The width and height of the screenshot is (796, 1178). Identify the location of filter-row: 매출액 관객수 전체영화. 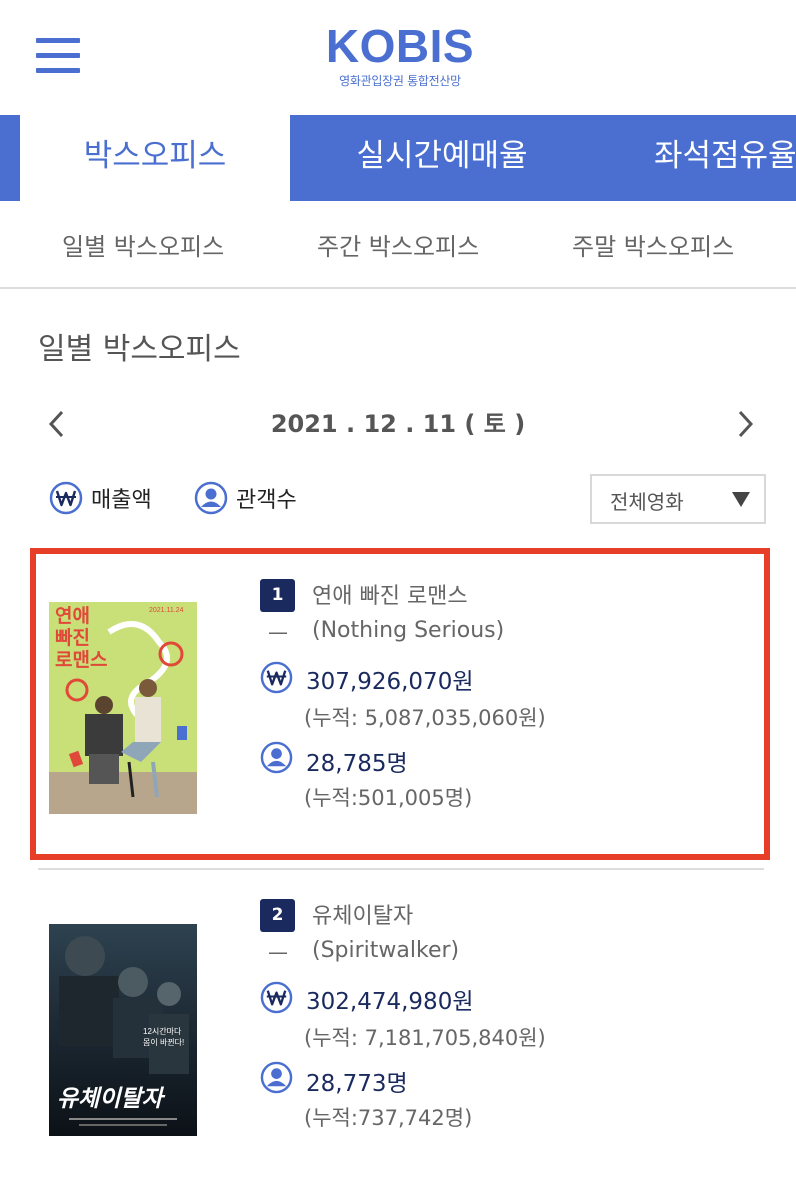
(398, 499).